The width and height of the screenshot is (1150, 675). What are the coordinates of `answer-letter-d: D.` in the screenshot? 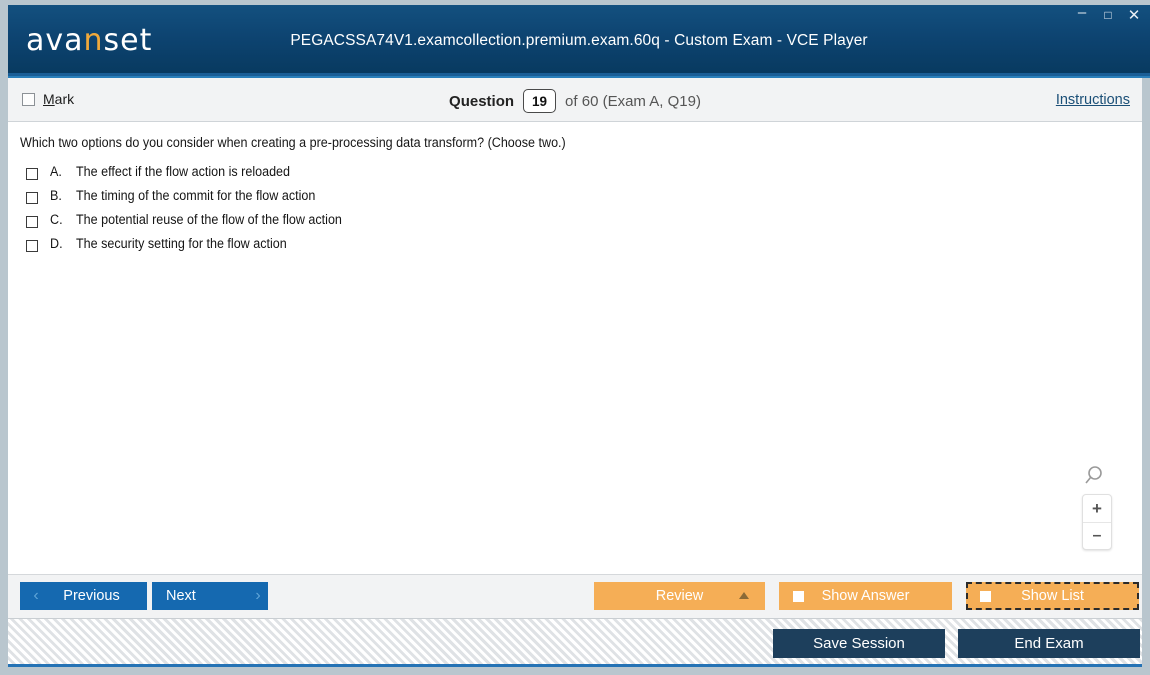 It's located at (56, 243).